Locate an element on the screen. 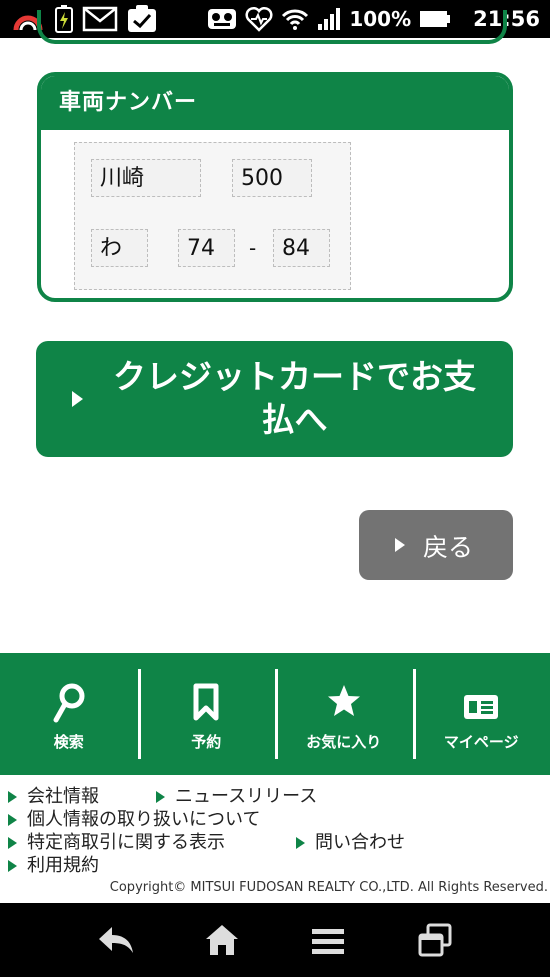 This screenshot has height=977, width=550. nav-reservation: 予約 is located at coordinates (206, 714).